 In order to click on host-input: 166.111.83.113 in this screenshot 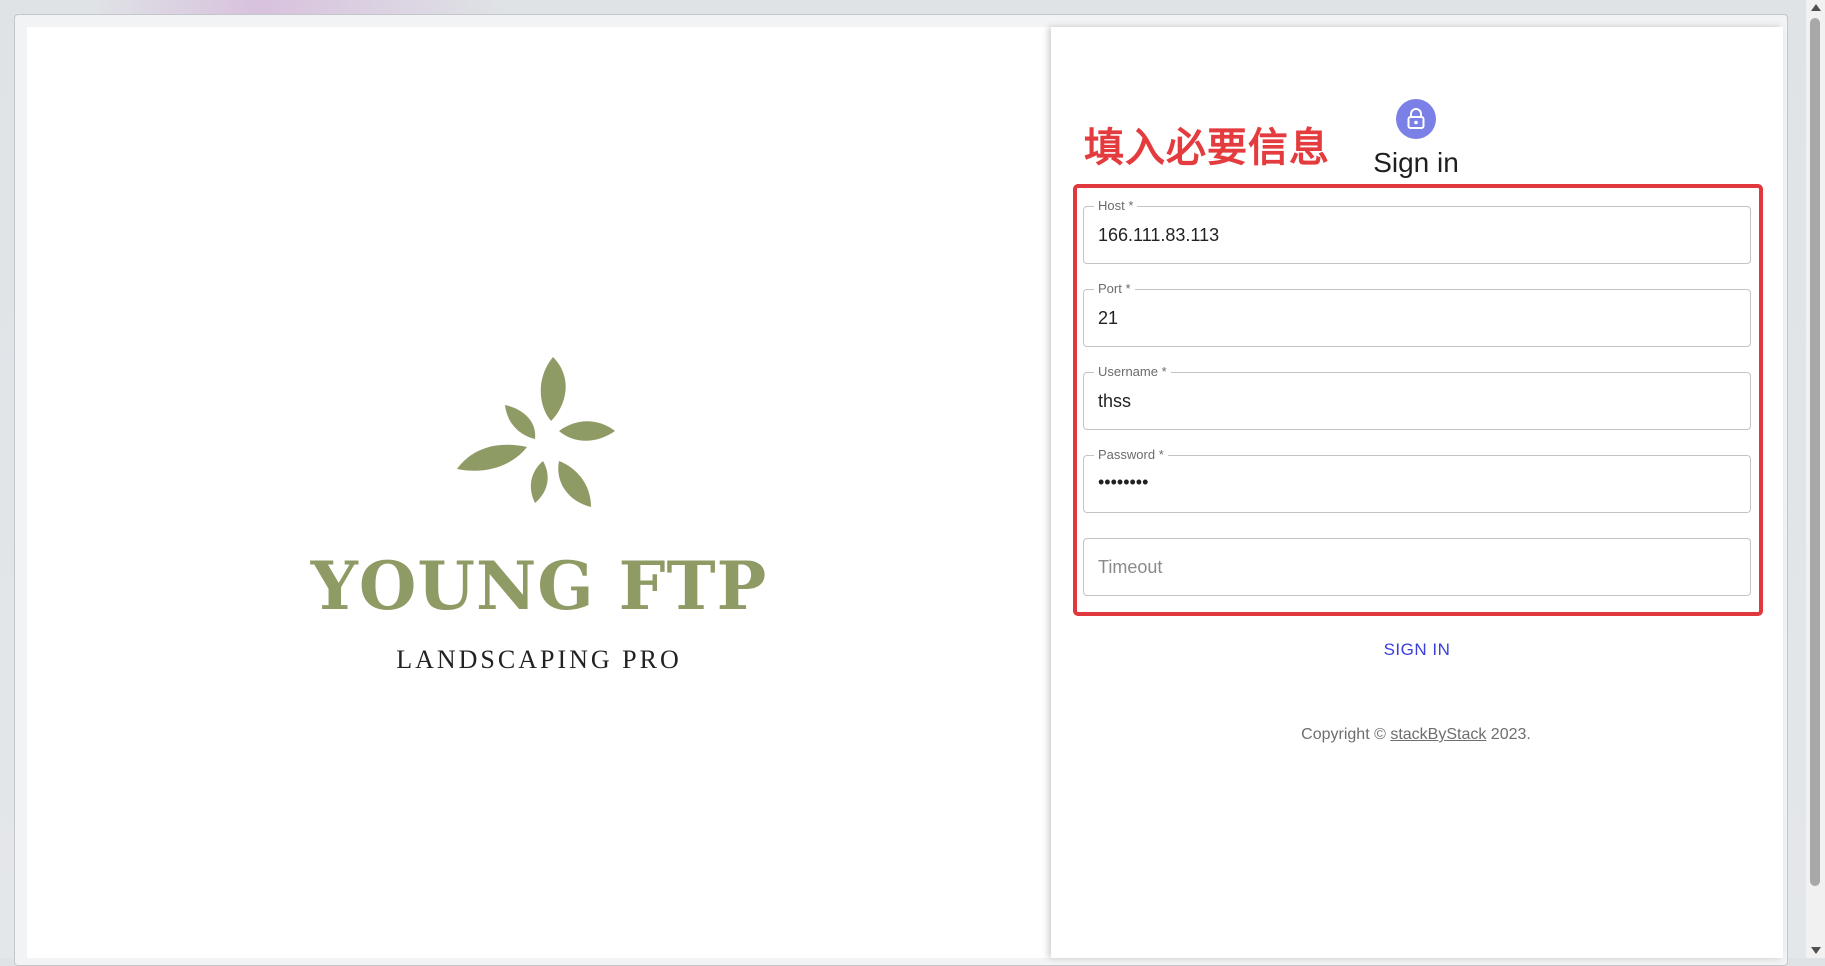, I will do `click(1158, 235)`.